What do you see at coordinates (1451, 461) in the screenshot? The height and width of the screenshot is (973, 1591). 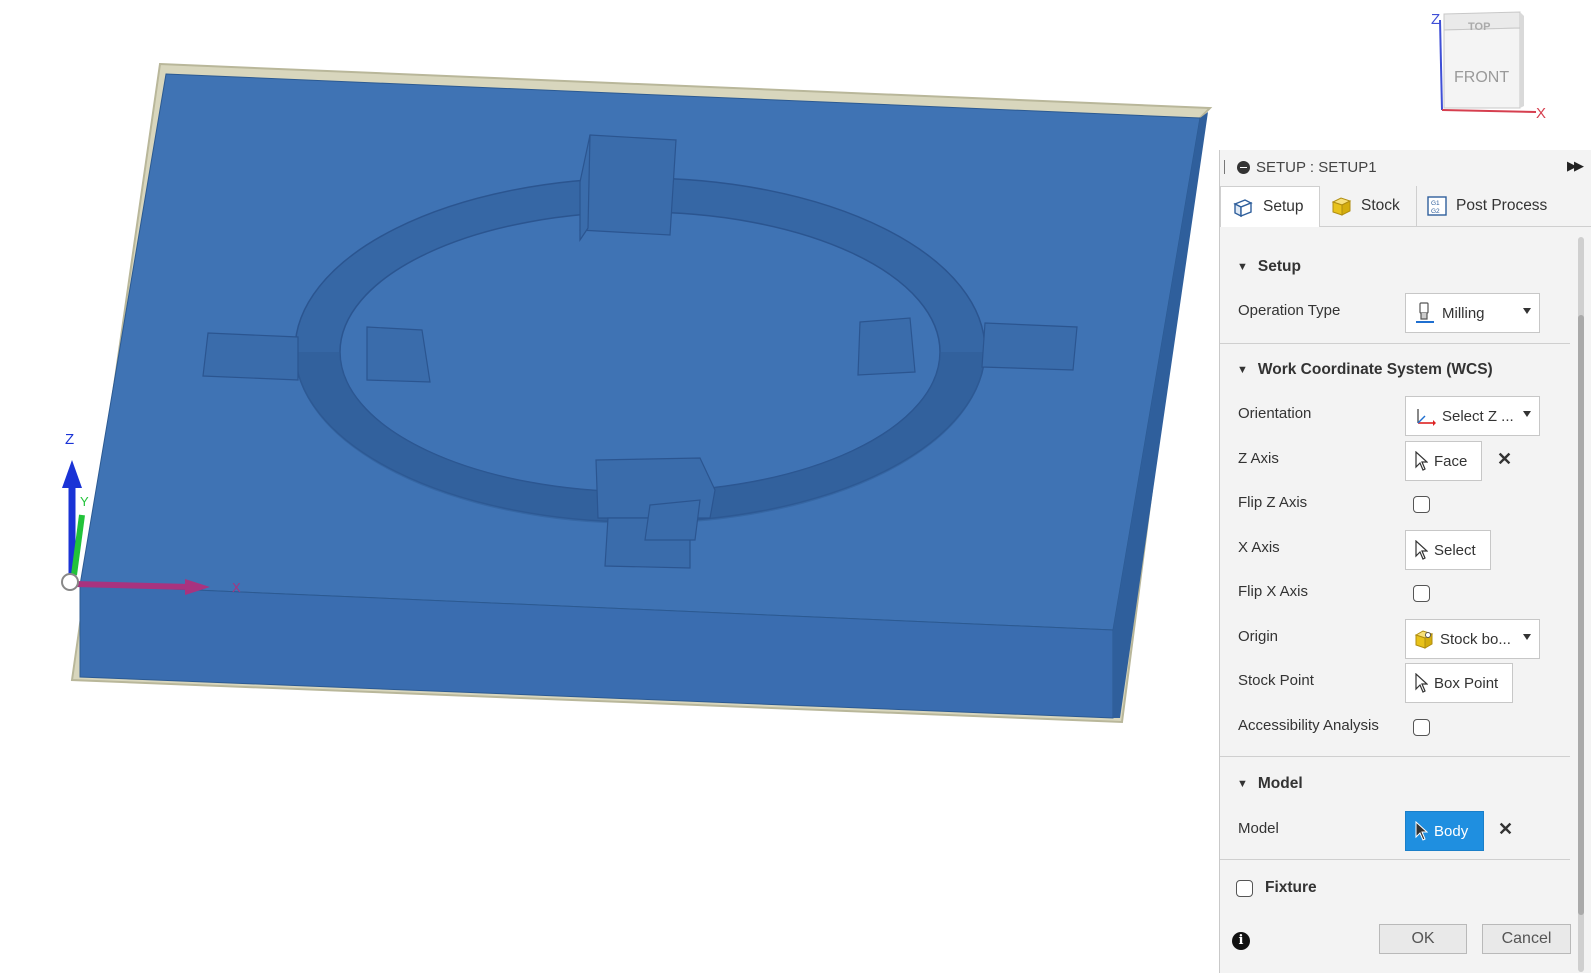 I see `z-axis-value: Face` at bounding box center [1451, 461].